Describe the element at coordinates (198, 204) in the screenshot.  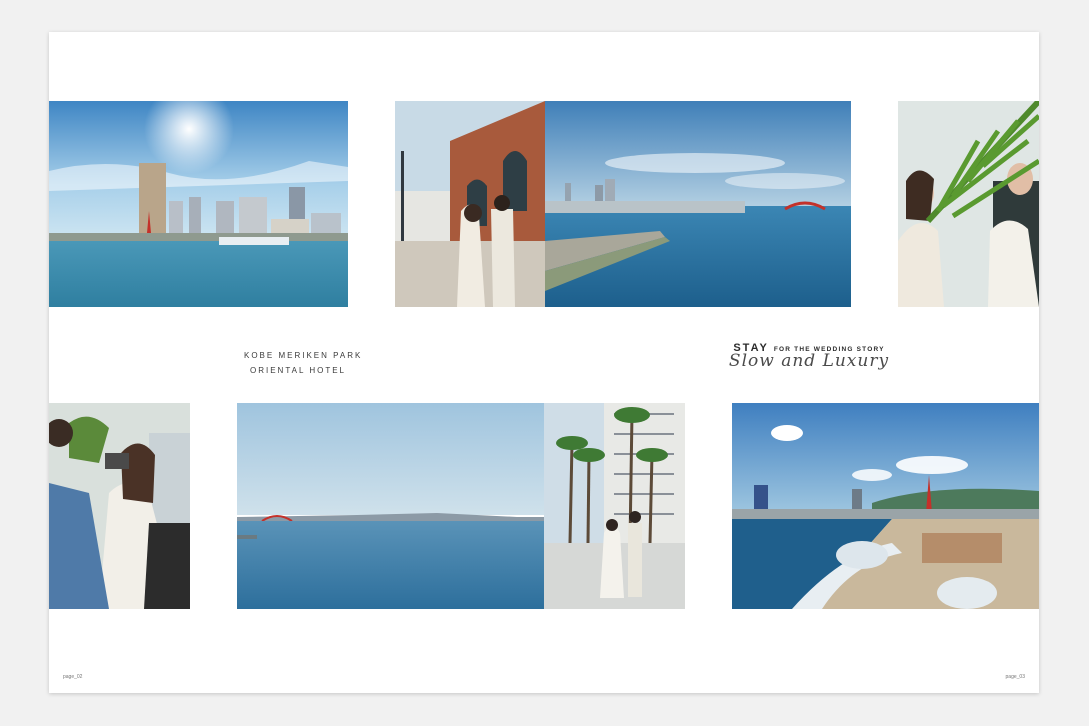
I see `photo-kobe-skyline` at that location.